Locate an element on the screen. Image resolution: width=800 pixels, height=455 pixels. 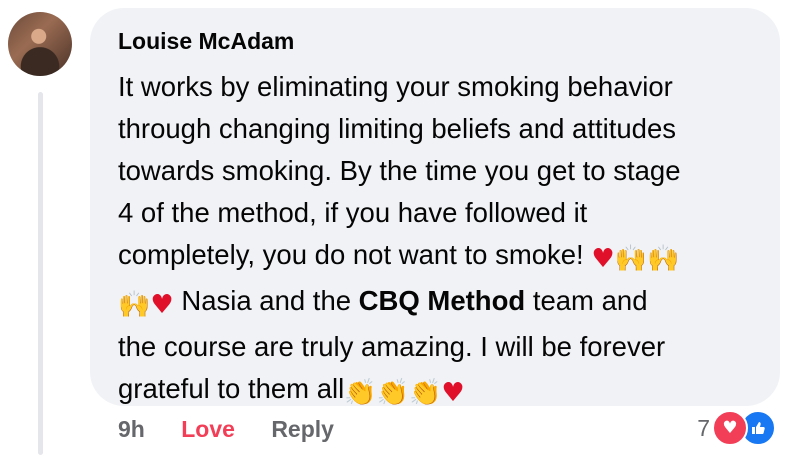
avatar is located at coordinates (40, 44).